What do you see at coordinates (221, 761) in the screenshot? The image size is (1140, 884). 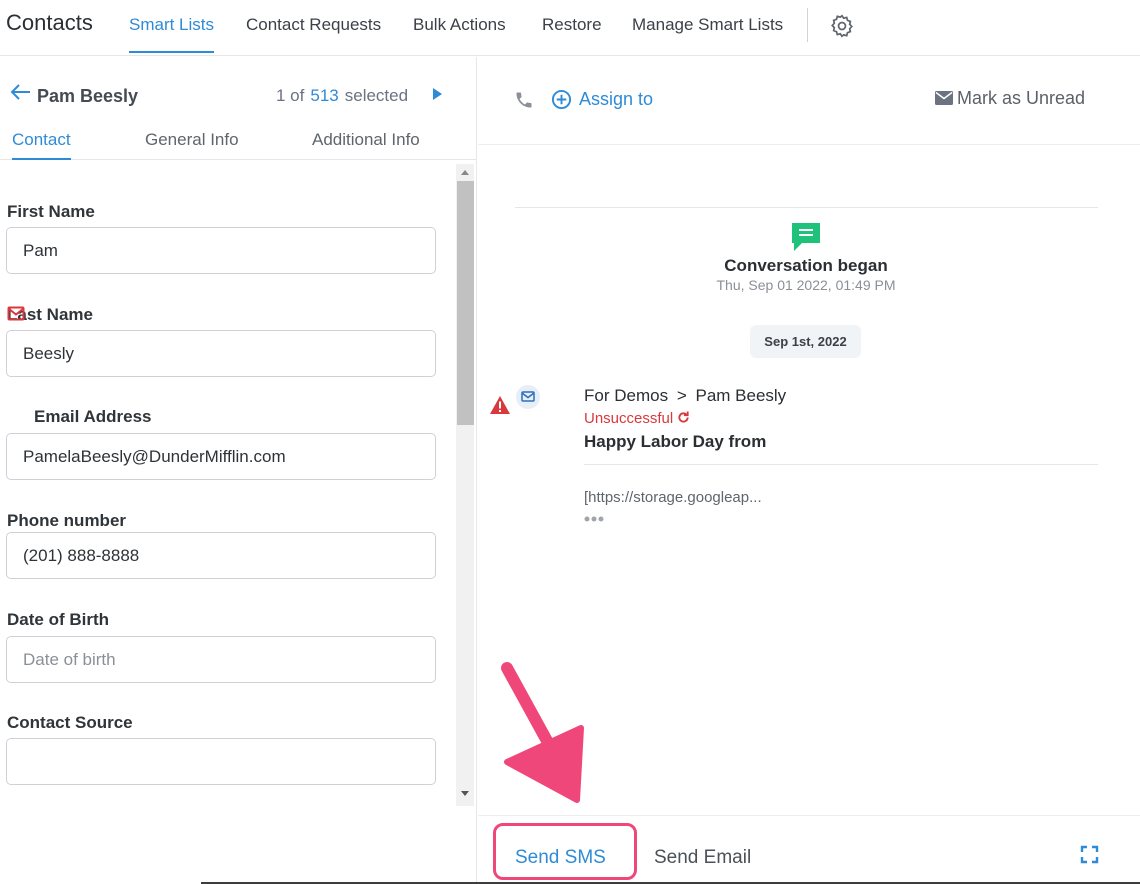 I see `contact-source-field` at bounding box center [221, 761].